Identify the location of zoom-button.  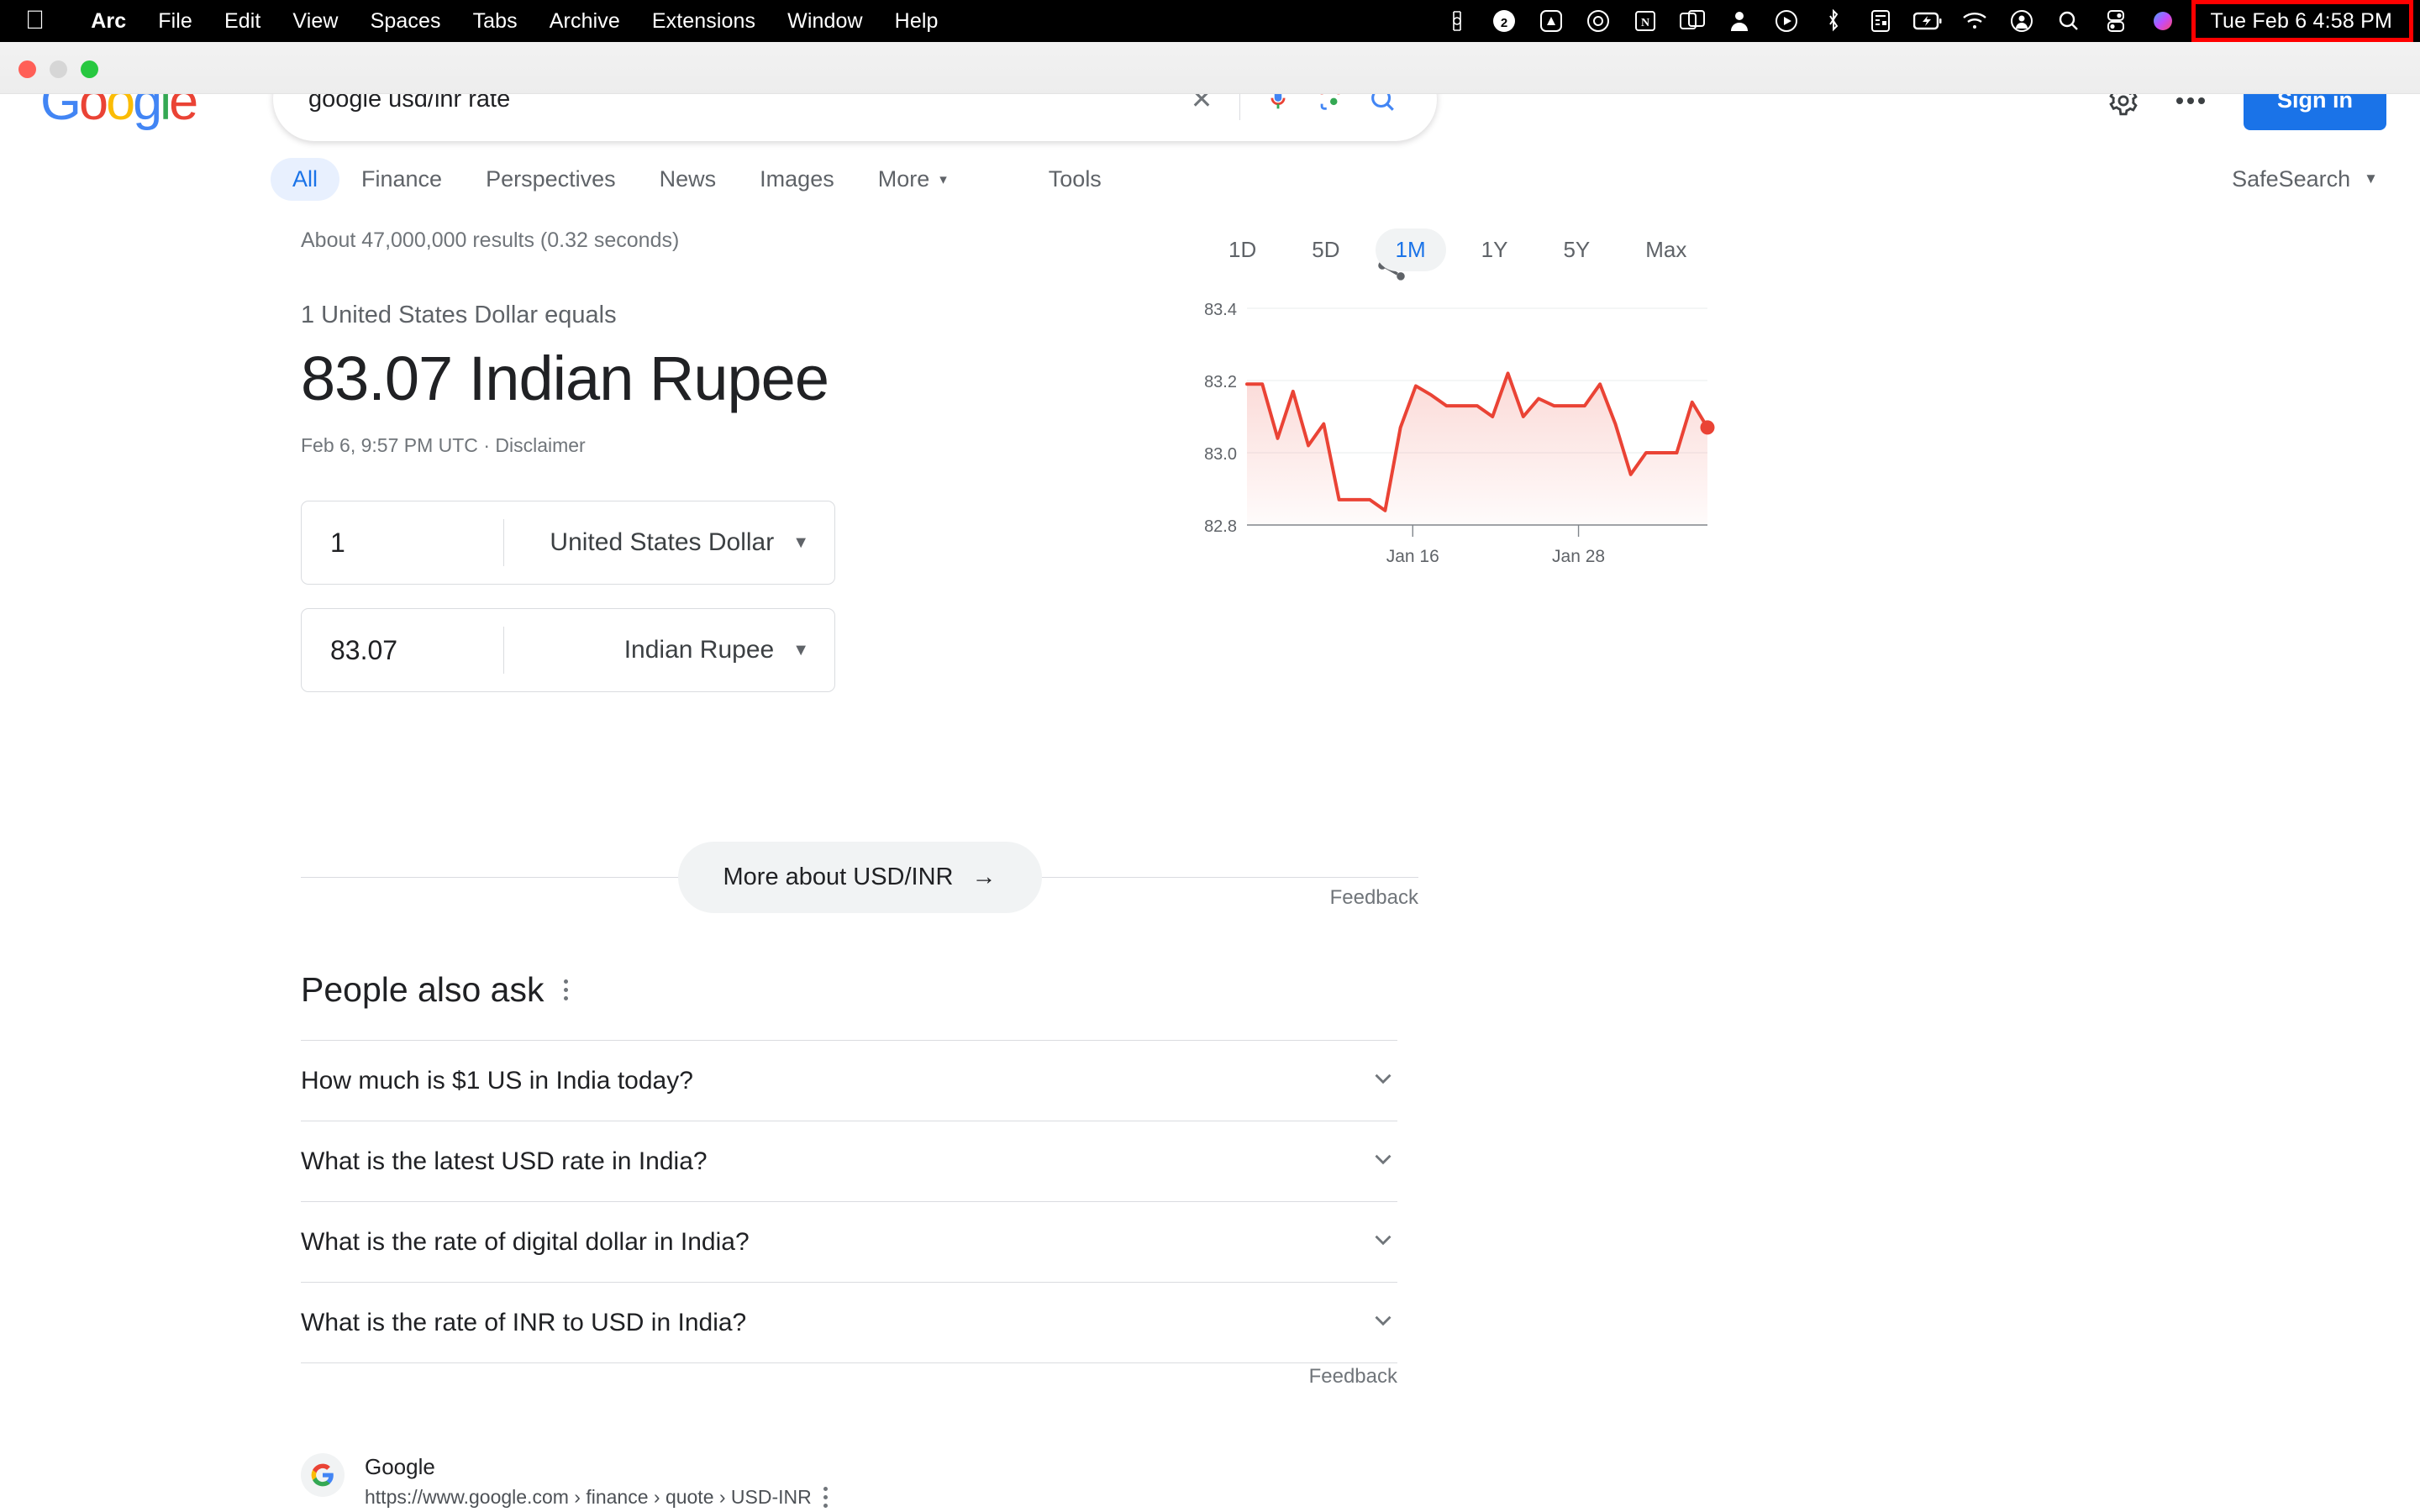
(90, 69).